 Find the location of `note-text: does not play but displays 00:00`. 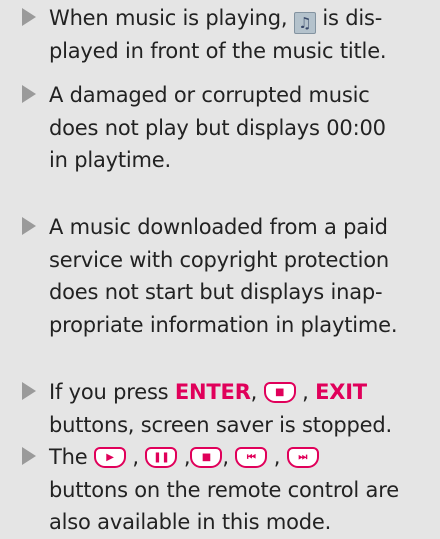

note-text: does not play but displays 00:00 is located at coordinates (217, 127).